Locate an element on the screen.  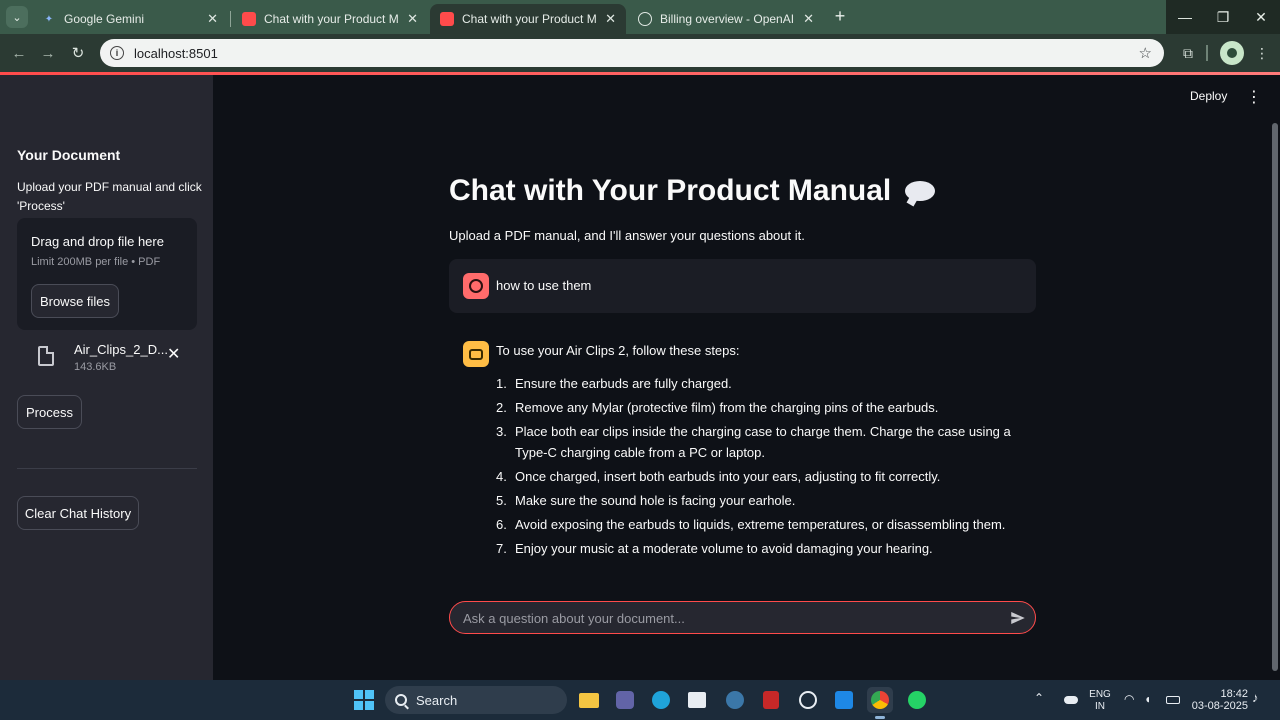
close-window-button: ✕ is located at coordinates (1261, 17).